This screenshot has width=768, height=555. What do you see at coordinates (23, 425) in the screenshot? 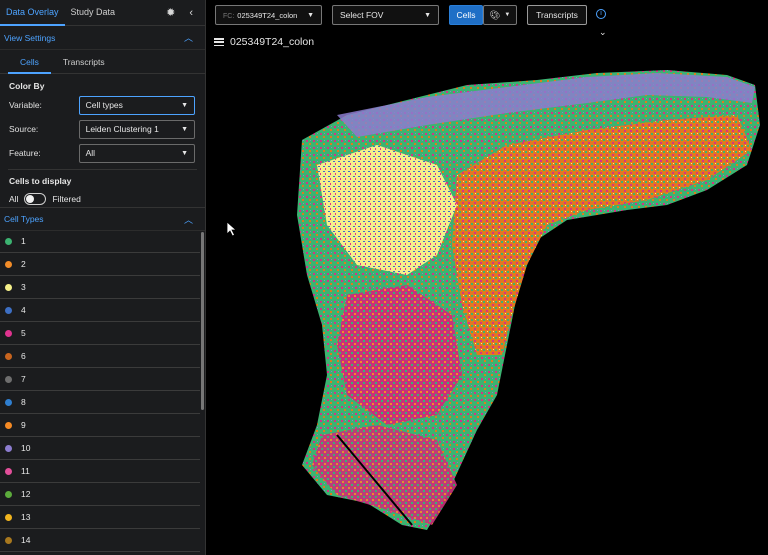
I see `cell-type-label: 9` at bounding box center [23, 425].